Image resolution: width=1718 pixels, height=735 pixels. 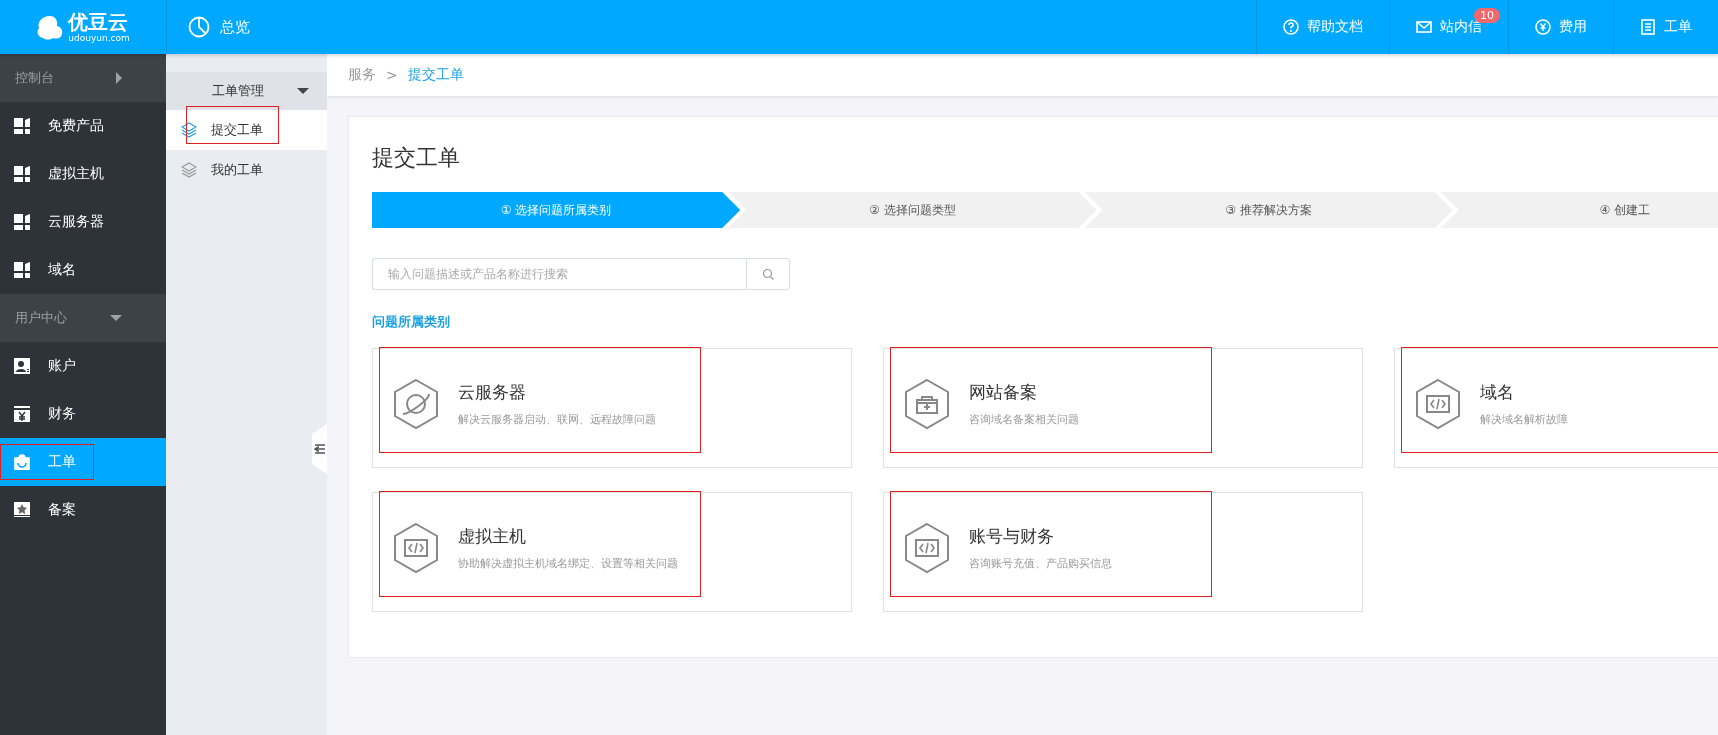 What do you see at coordinates (76, 126) in the screenshot?
I see `sidebar-label: 免费产品` at bounding box center [76, 126].